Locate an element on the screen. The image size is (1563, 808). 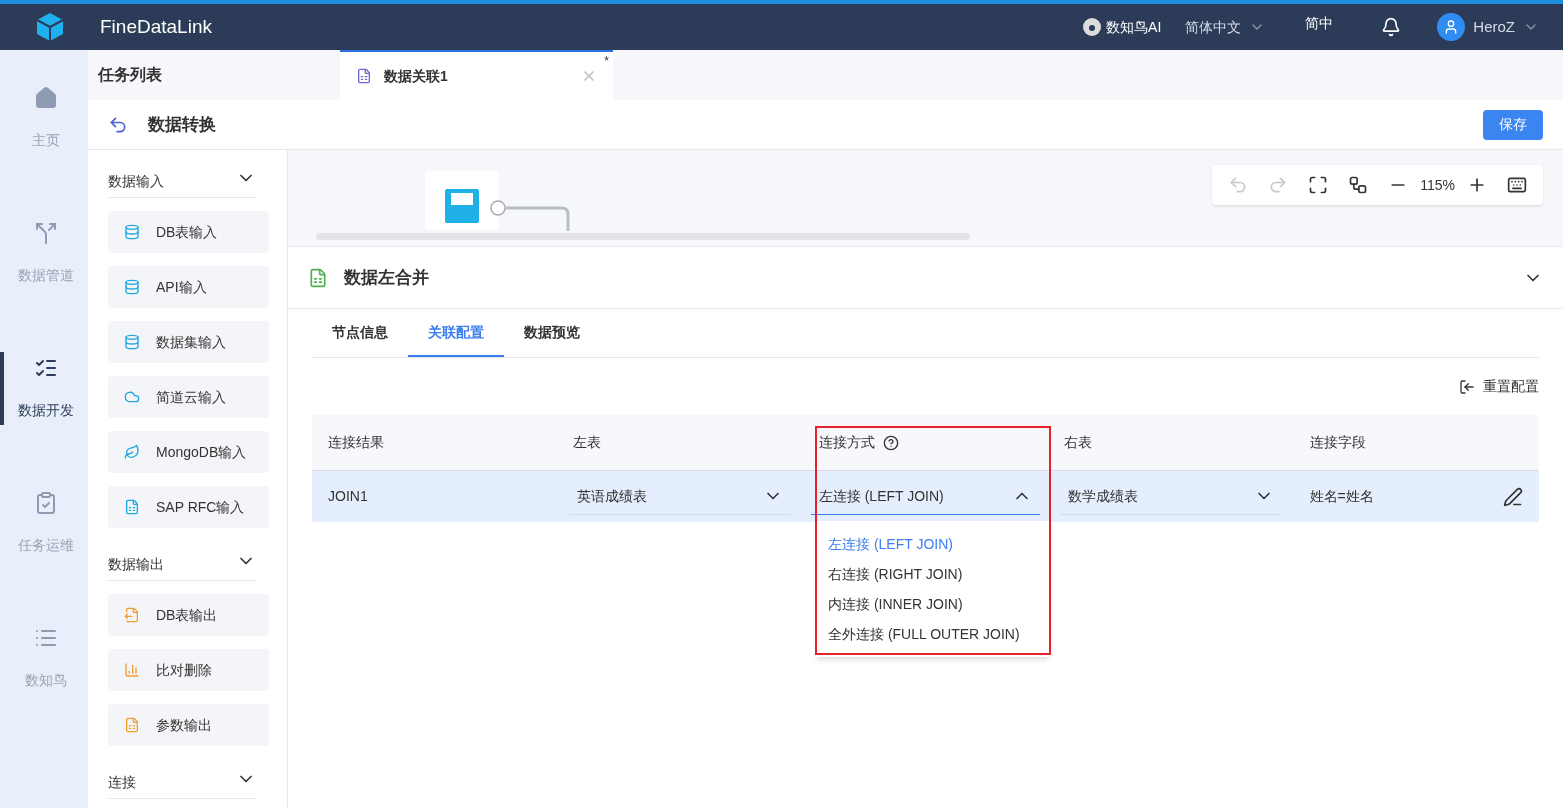
table-cell-text: 姓名=姓名 is located at coordinates (1341, 496).